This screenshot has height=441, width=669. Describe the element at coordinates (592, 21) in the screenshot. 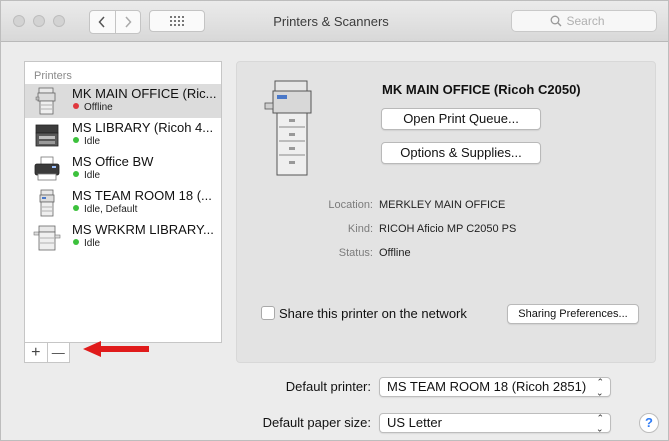

I see `search-input` at that location.